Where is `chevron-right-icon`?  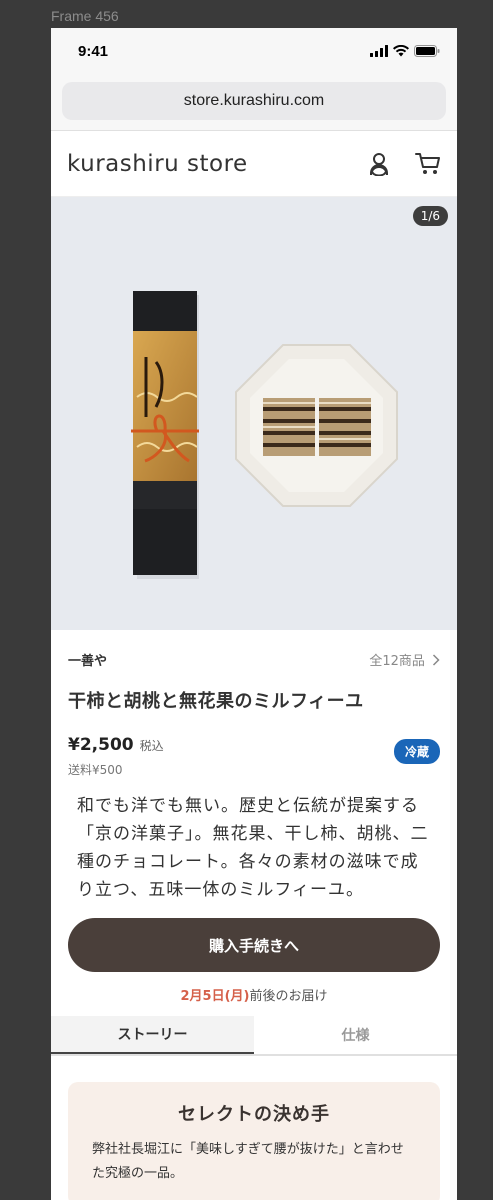 chevron-right-icon is located at coordinates (436, 660).